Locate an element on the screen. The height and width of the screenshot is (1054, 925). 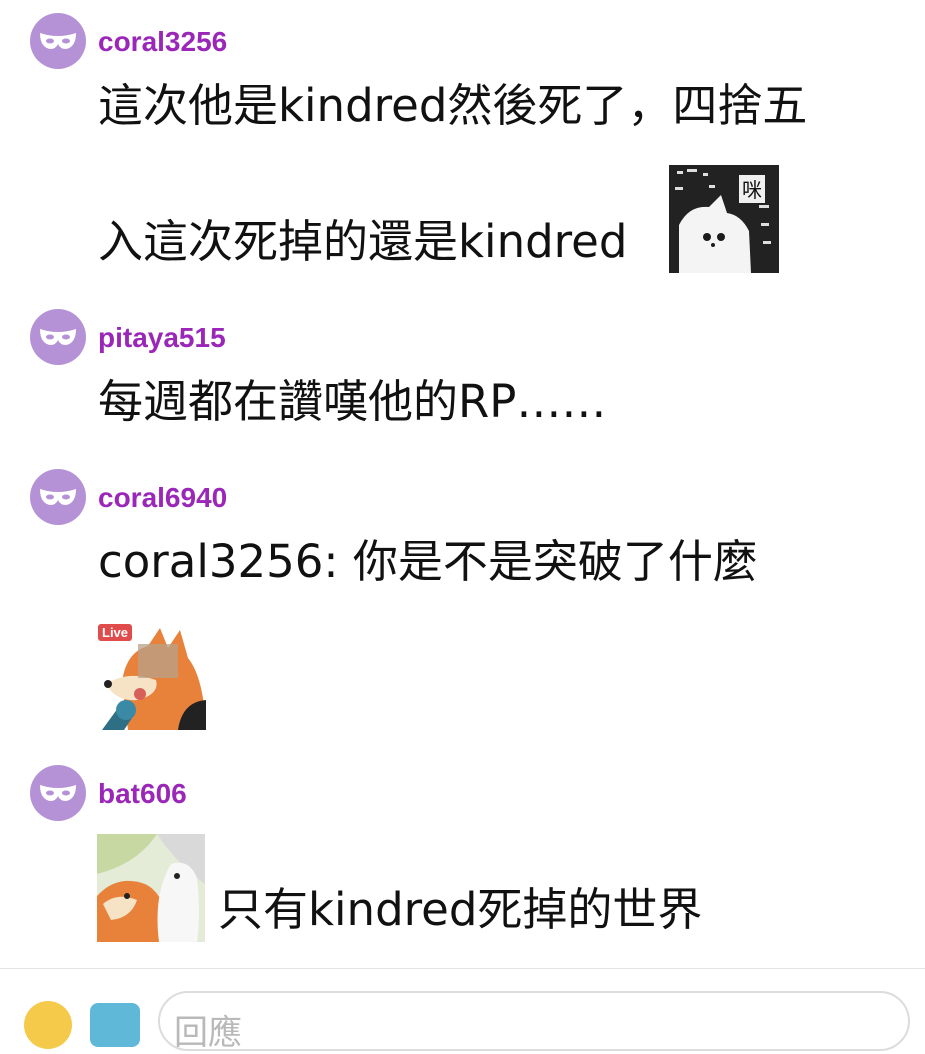
username: pitaya515 is located at coordinates (162, 338).